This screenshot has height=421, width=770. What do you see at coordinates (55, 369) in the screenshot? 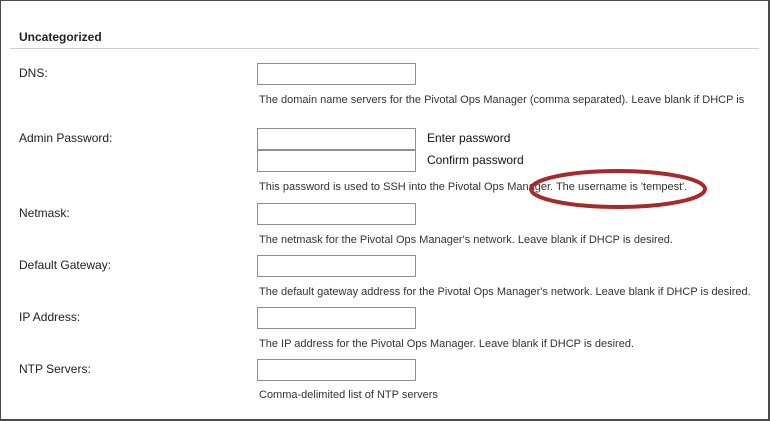
I see `ntp-servers-label: NTP Servers:` at bounding box center [55, 369].